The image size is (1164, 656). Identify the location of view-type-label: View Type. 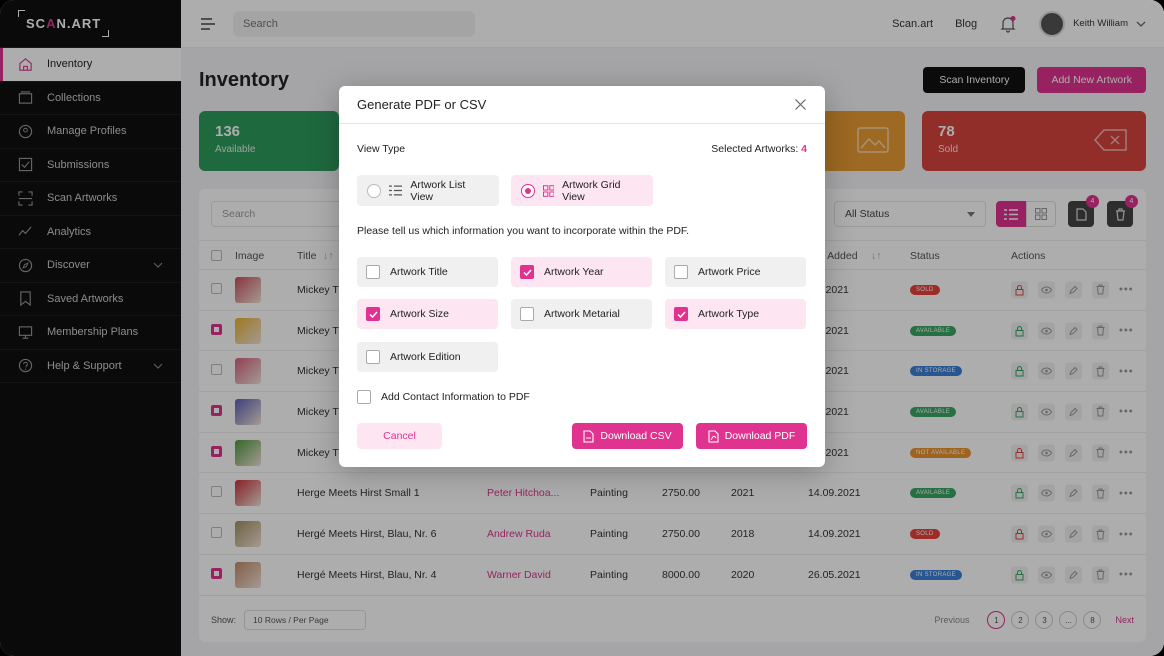
(381, 149).